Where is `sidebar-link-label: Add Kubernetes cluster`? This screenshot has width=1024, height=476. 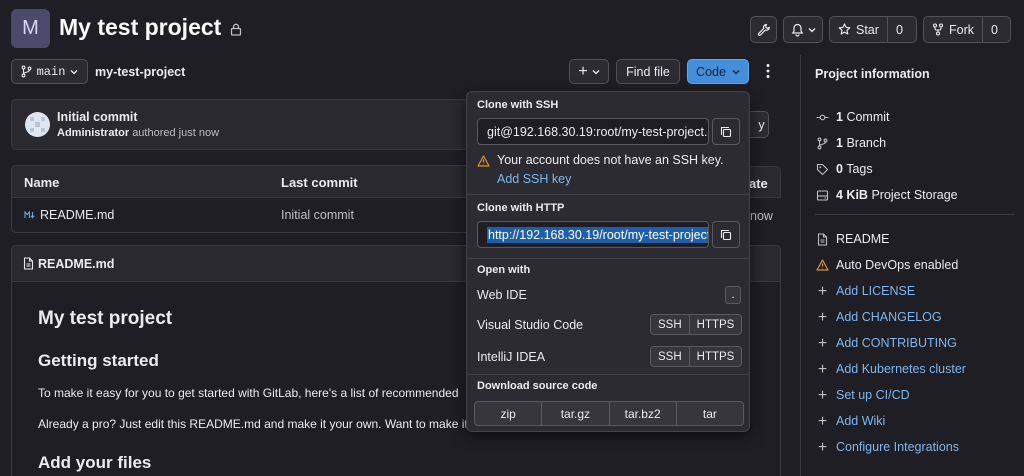
sidebar-link-label: Add Kubernetes cluster is located at coordinates (901, 369).